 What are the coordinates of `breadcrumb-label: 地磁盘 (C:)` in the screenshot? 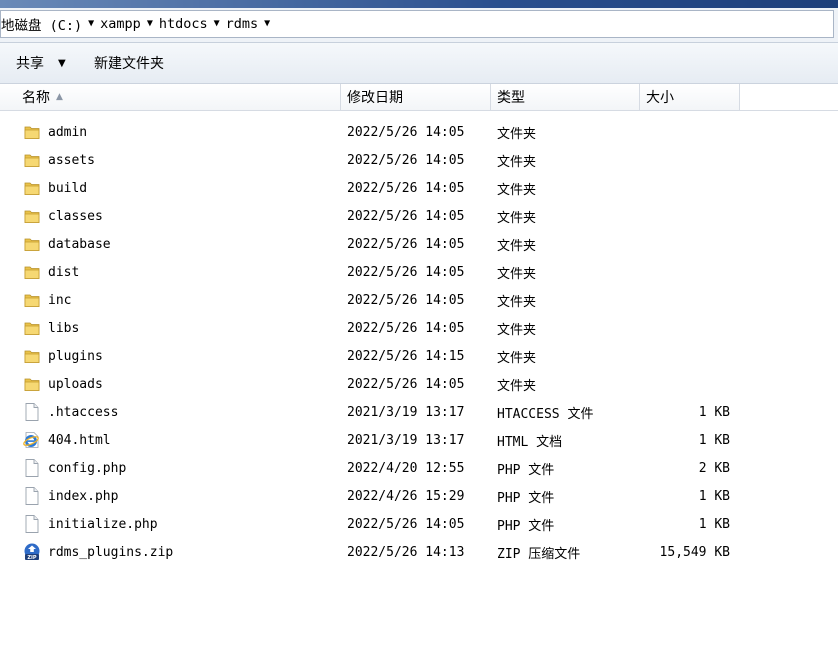 It's located at (42, 26).